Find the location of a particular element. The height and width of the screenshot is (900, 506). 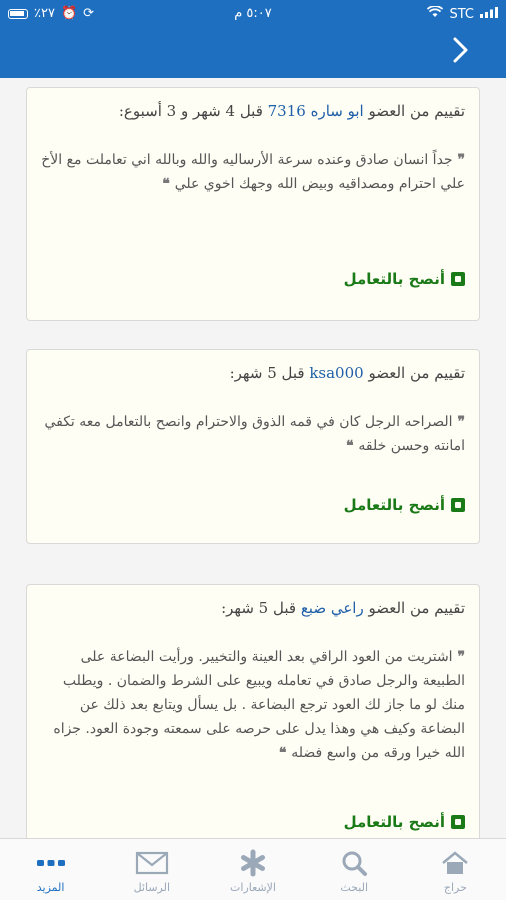

tab-label: المزيد is located at coordinates (50, 887).